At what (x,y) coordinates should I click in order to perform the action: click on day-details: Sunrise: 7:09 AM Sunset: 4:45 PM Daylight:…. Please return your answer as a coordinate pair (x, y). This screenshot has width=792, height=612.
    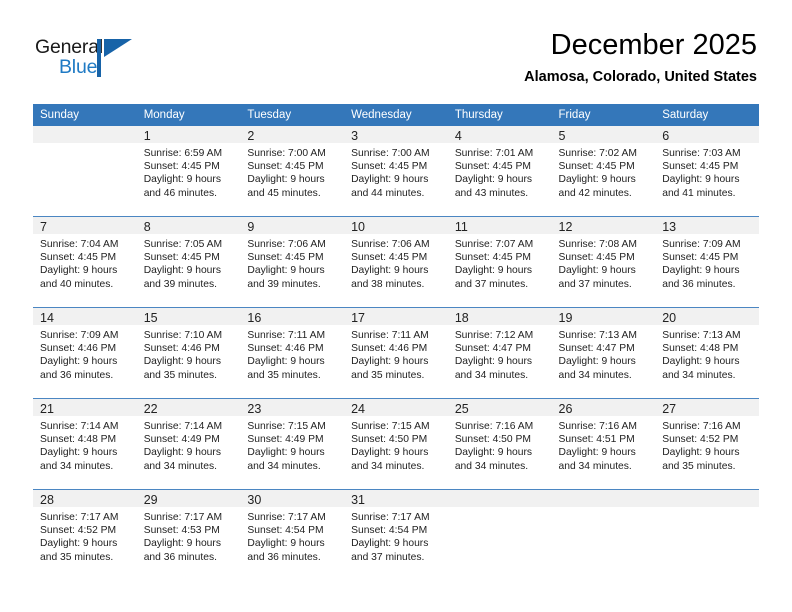
    Looking at the image, I should click on (707, 262).